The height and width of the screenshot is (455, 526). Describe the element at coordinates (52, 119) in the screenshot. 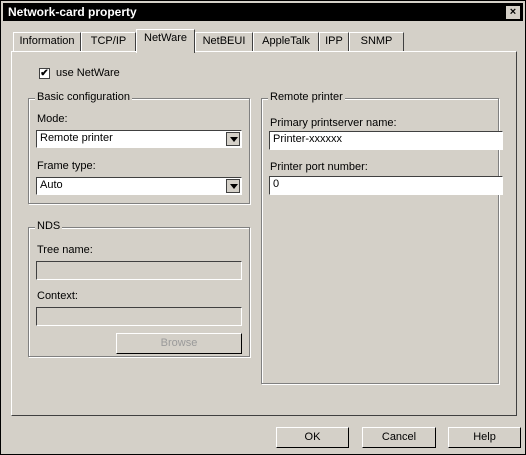

I see `mode-label: Mode:` at that location.